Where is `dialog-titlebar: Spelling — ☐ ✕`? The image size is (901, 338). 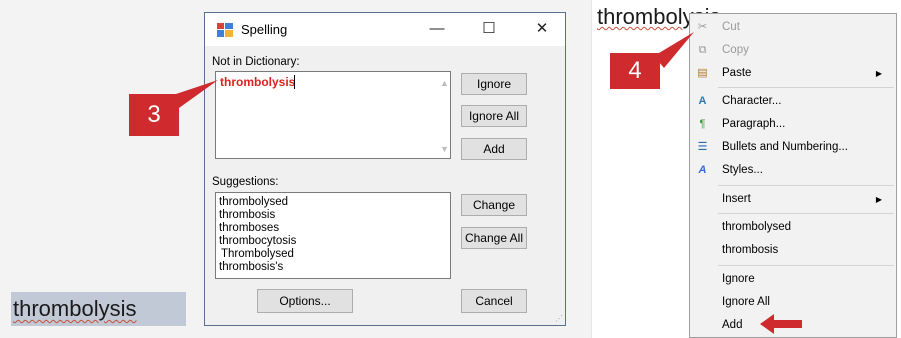
dialog-titlebar: Spelling — ☐ ✕ is located at coordinates (385, 29).